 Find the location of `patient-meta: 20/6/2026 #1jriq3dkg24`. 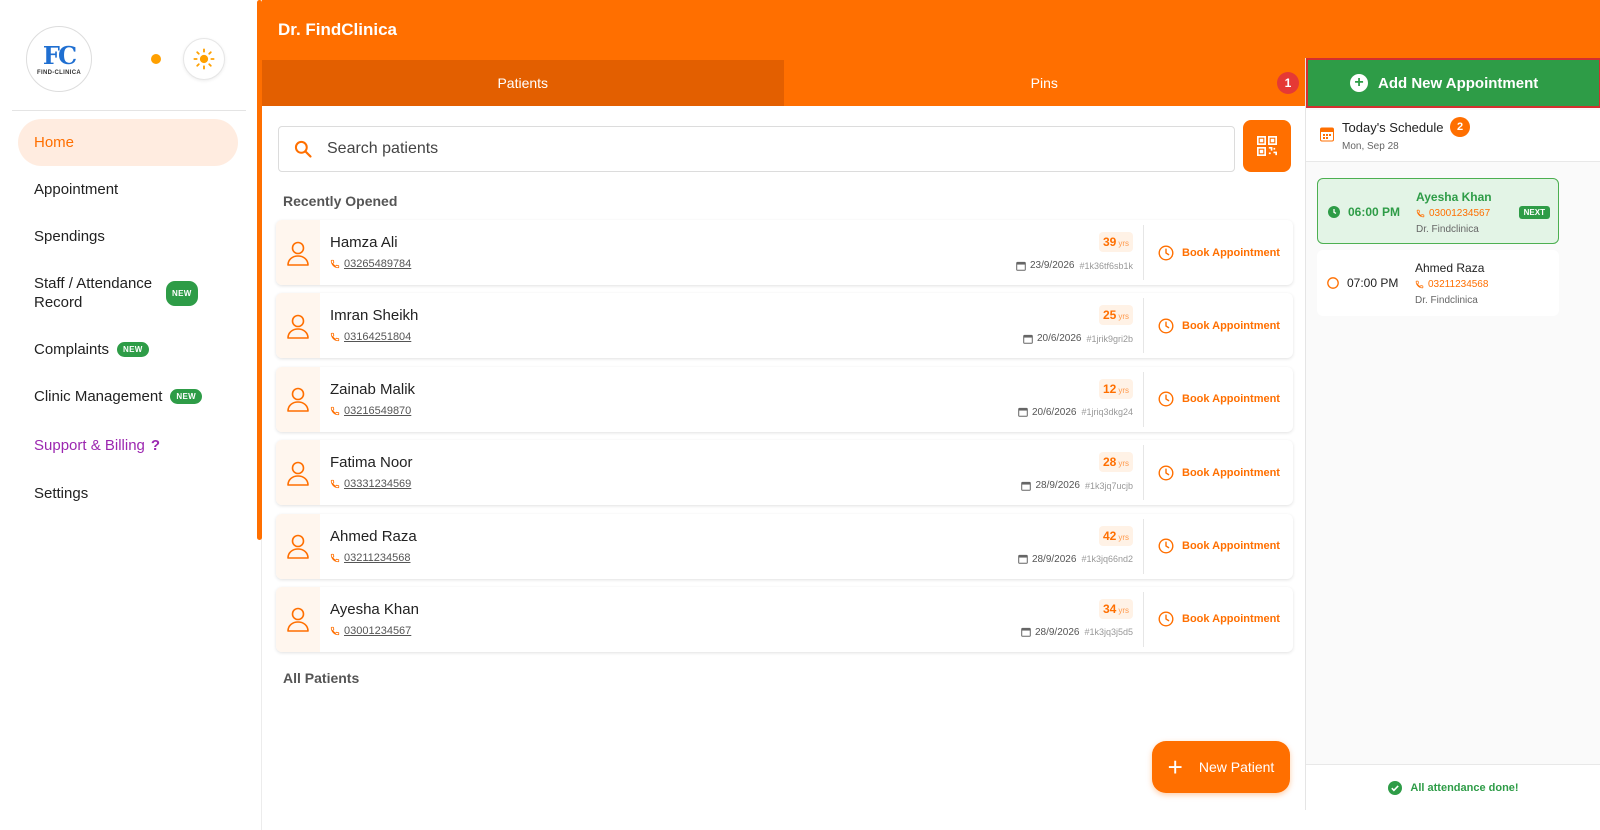

patient-meta: 20/6/2026 #1jriq3dkg24 is located at coordinates (1075, 412).